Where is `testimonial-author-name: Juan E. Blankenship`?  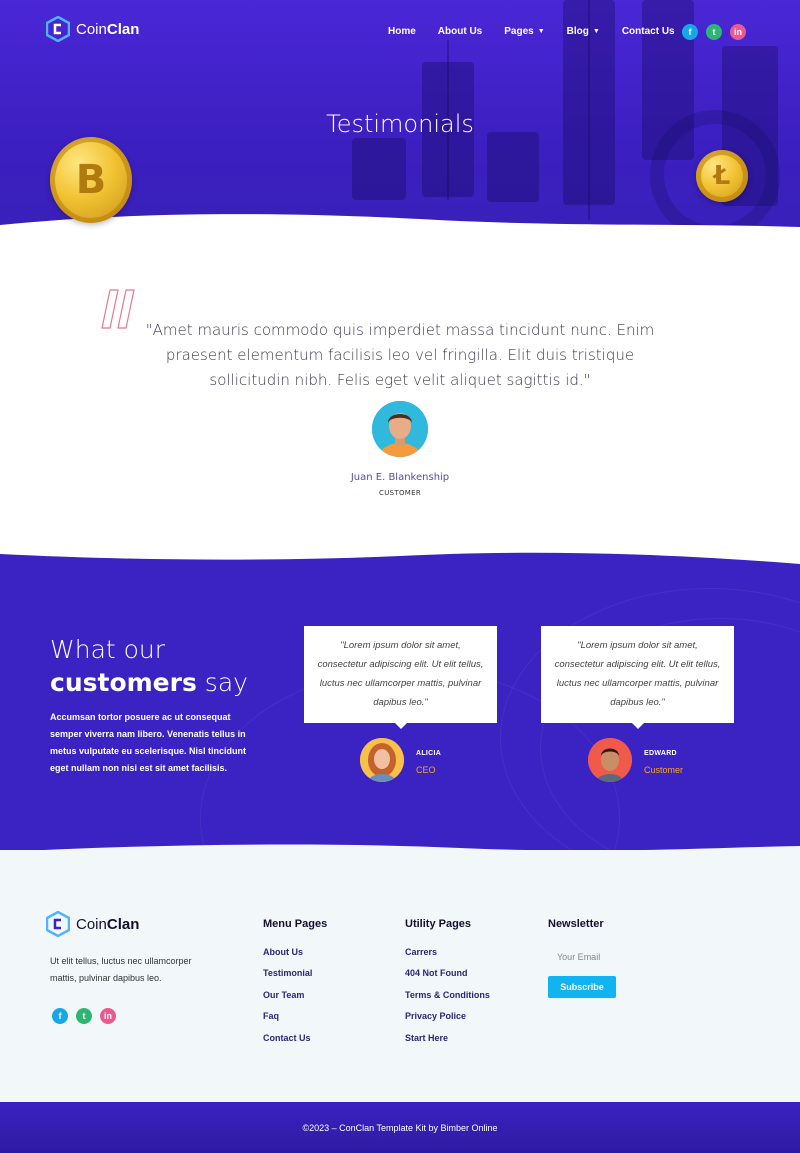 testimonial-author-name: Juan E. Blankenship is located at coordinates (400, 477).